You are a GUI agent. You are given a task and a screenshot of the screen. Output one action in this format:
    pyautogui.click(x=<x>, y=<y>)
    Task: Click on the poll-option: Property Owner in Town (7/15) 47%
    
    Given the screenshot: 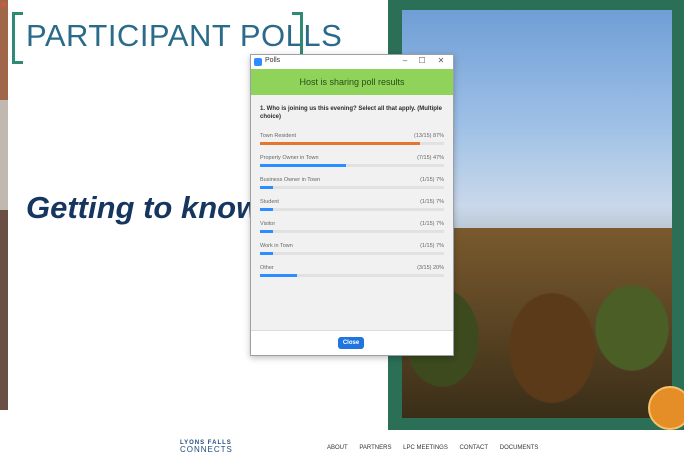 What is the action you would take?
    pyautogui.click(x=352, y=166)
    